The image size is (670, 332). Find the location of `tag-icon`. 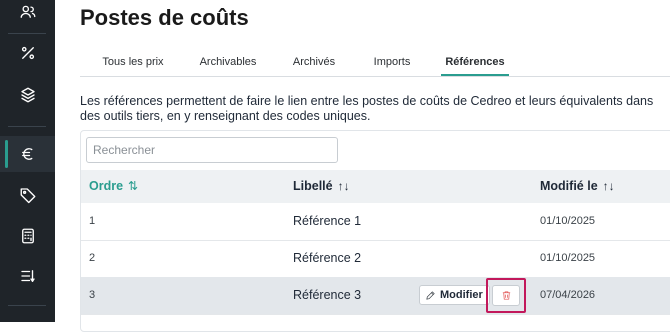

tag-icon is located at coordinates (27, 196).